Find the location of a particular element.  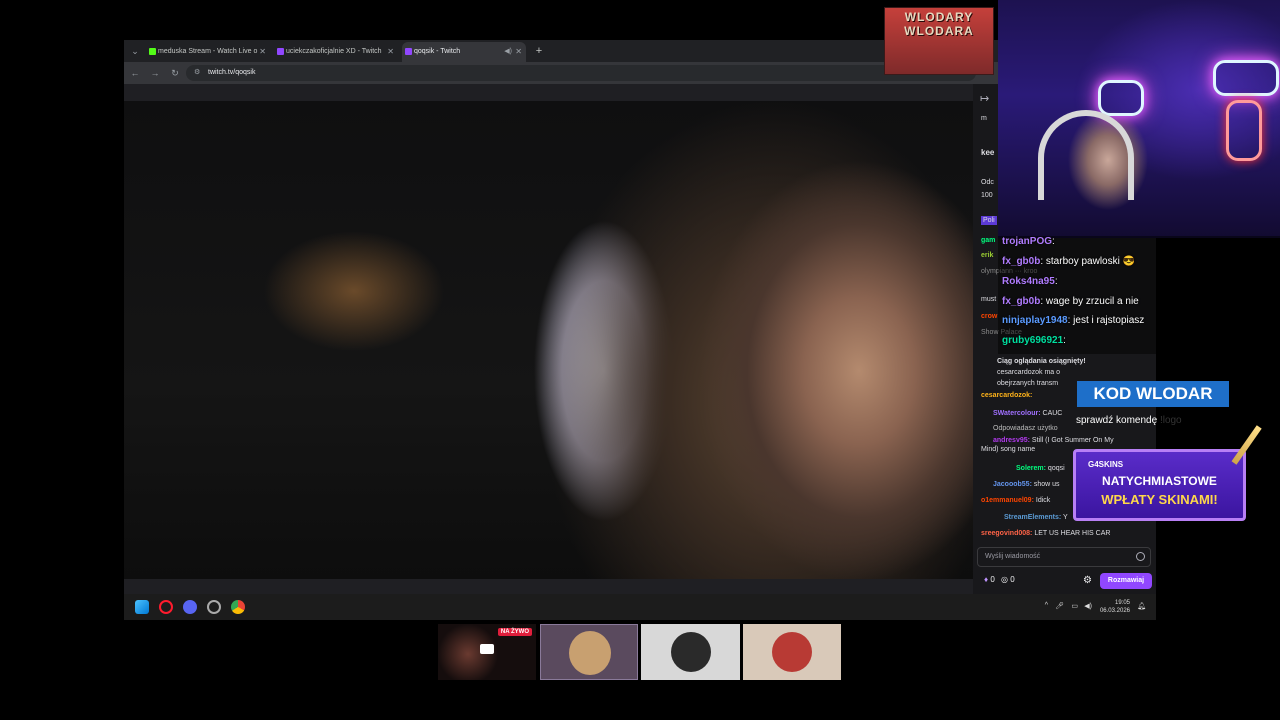

chat-message: Solerem: qoqsi is located at coordinates (1040, 468).